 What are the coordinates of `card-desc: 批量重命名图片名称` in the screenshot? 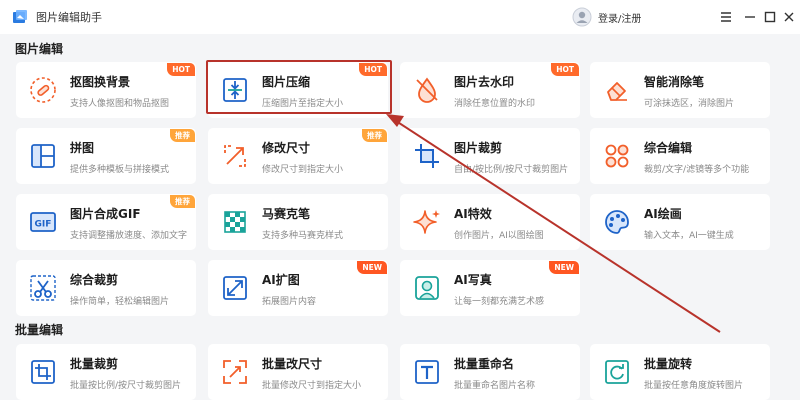 It's located at (495, 386).